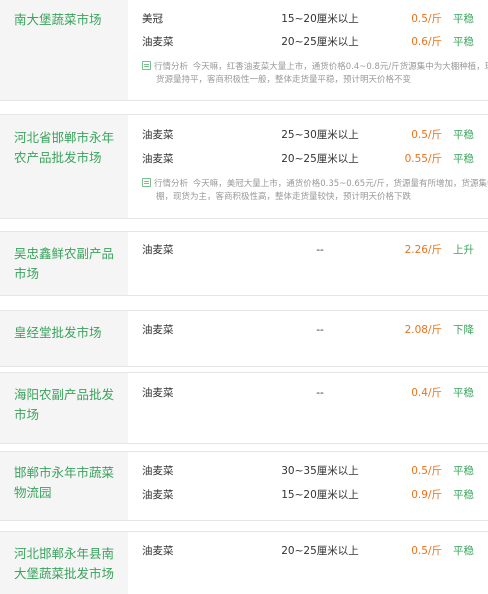  Describe the element at coordinates (308, 330) in the screenshot. I see `price-row: 油麦菜 -- 2.08/斤 下降` at that location.